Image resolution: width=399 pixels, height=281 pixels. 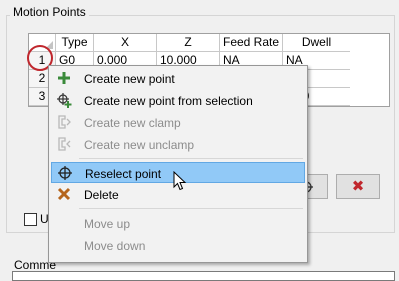 I want to click on menu-item-create-new-point-from-selection: Create new point from selection, so click(x=178, y=100).